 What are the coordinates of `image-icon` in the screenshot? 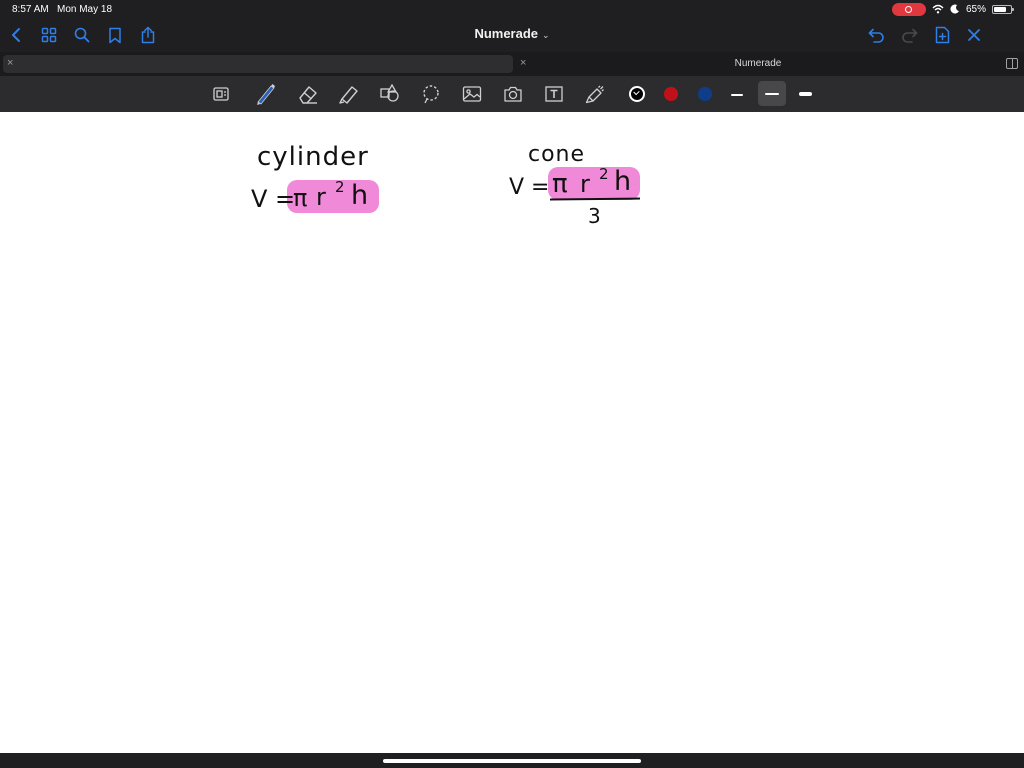 It's located at (472, 94).